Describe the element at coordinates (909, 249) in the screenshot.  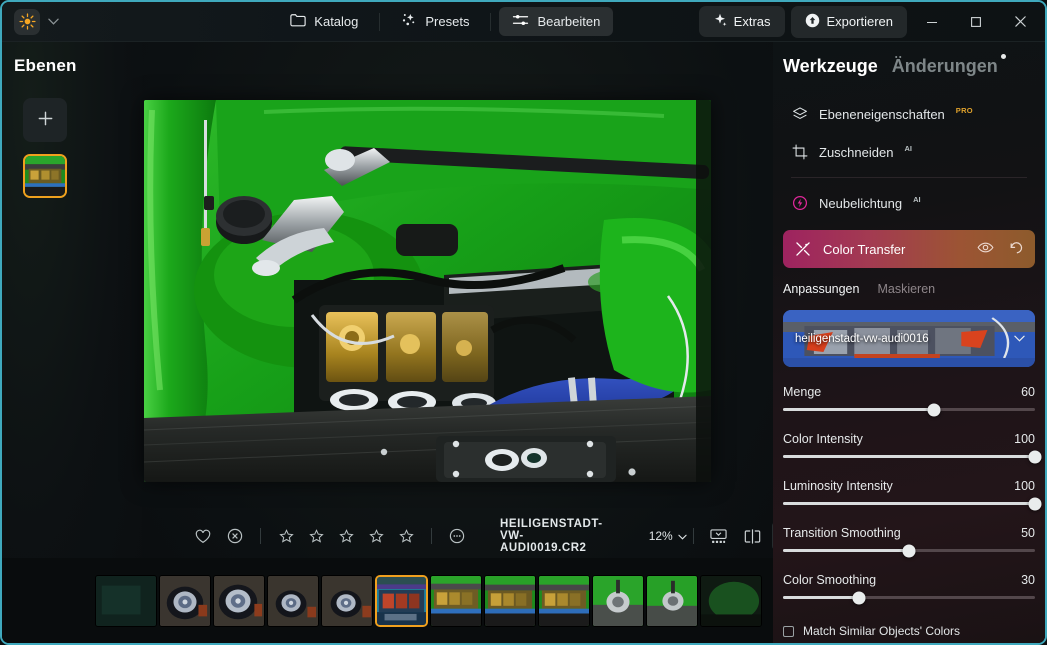
I see `tool-color-transfer-header: Color Transfer` at that location.